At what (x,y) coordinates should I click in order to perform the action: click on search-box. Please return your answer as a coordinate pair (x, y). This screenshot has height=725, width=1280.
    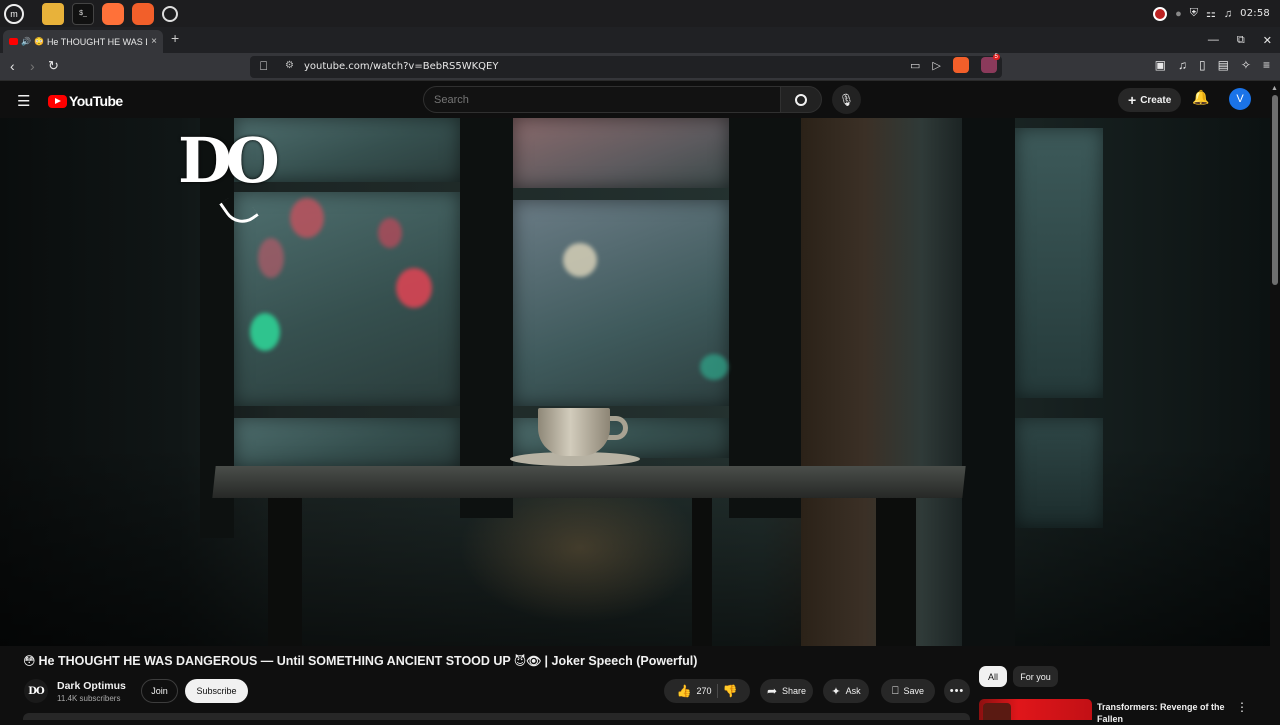
    Looking at the image, I should click on (602, 99).